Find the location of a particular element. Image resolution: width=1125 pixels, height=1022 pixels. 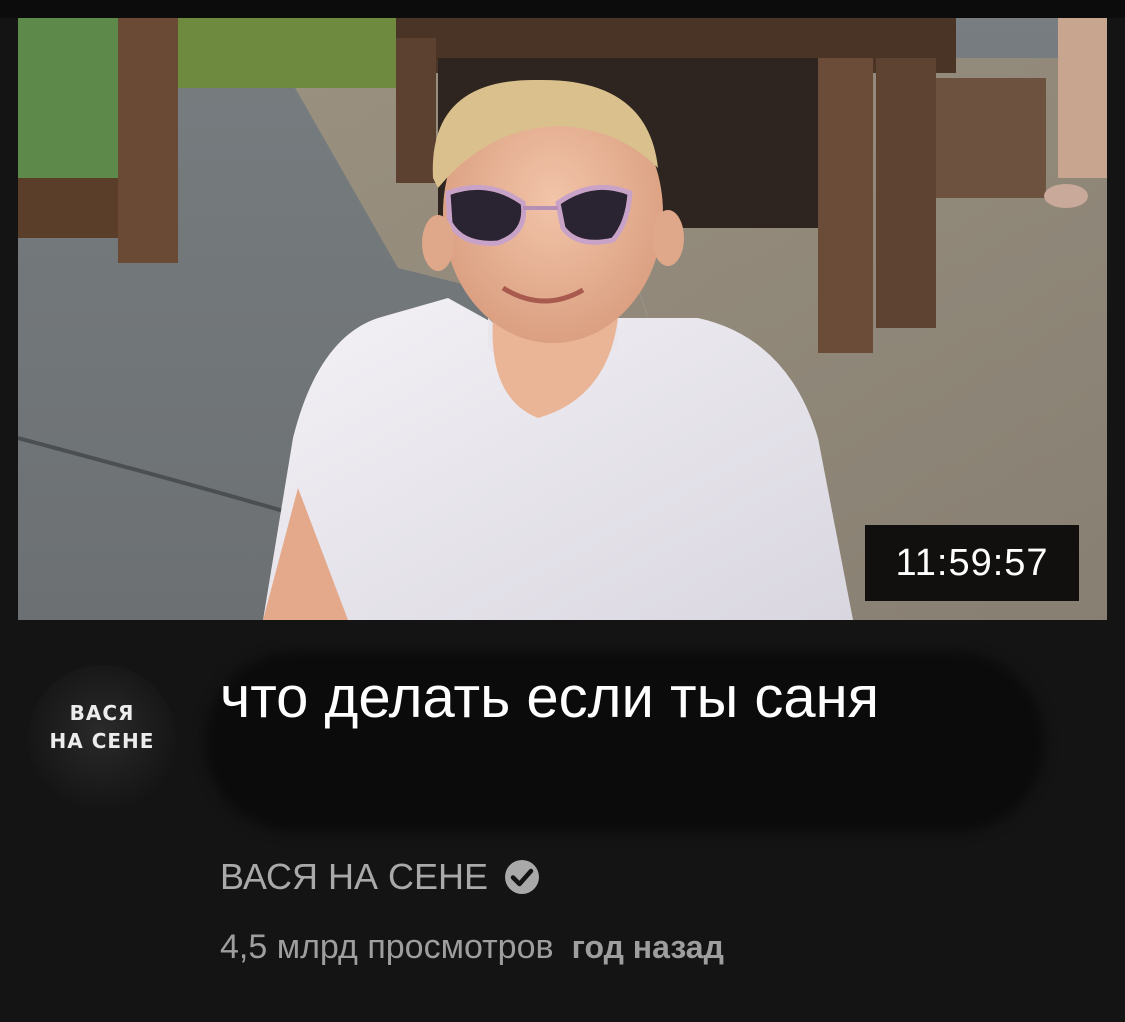

view-count: 4,5 млрд просмотров is located at coordinates (387, 946).